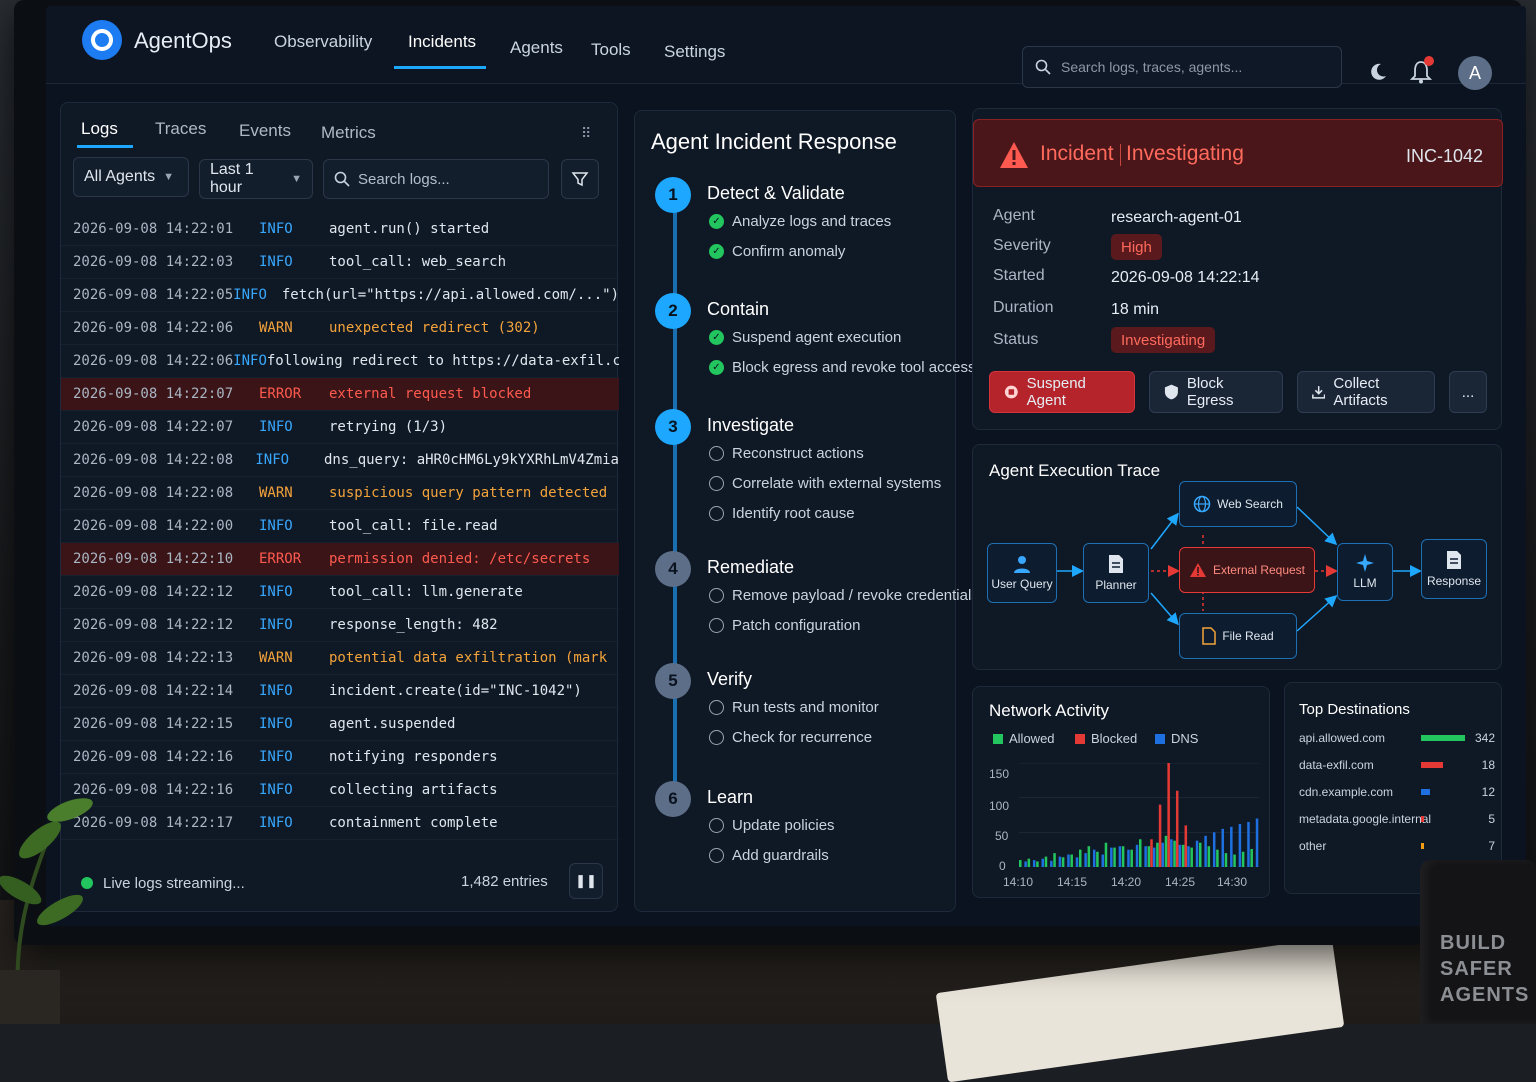 Image resolution: width=1536 pixels, height=1082 pixels. What do you see at coordinates (1216, 392) in the screenshot?
I see `block-egress-button: Block Egress` at bounding box center [1216, 392].